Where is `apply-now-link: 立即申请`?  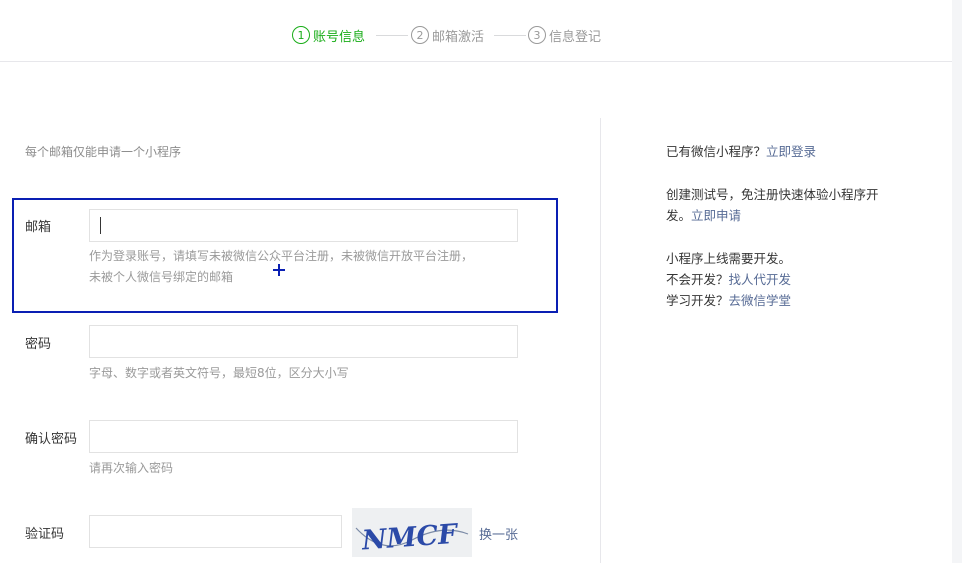
apply-now-link: 立即申请 is located at coordinates (716, 215).